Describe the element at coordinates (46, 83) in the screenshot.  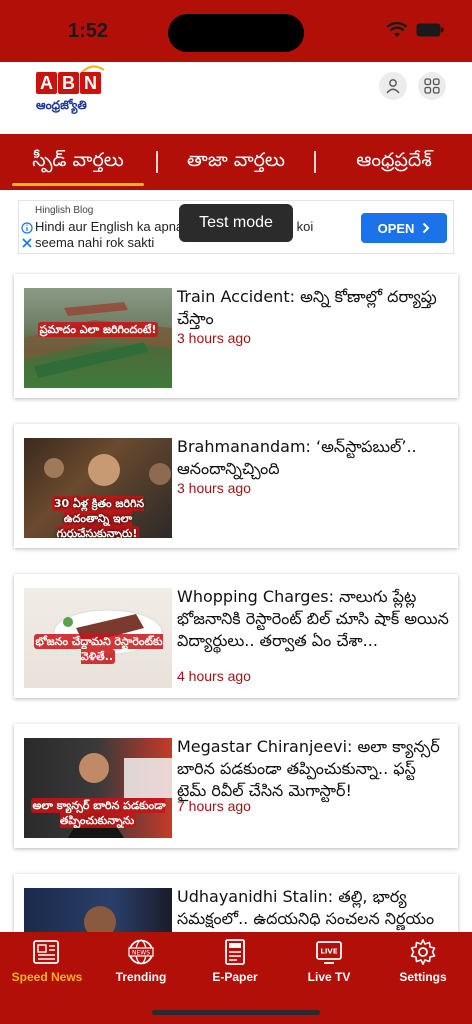
I see `logo-letter: A` at that location.